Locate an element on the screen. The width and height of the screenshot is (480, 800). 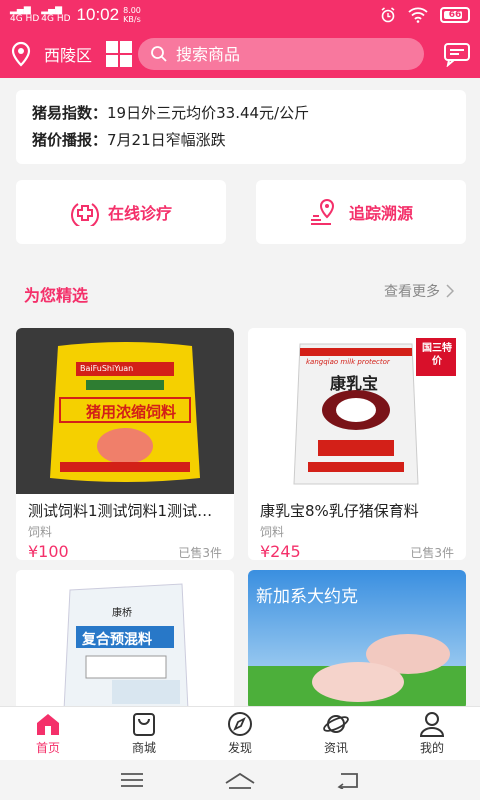
category-grid-icon is located at coordinates (119, 54).